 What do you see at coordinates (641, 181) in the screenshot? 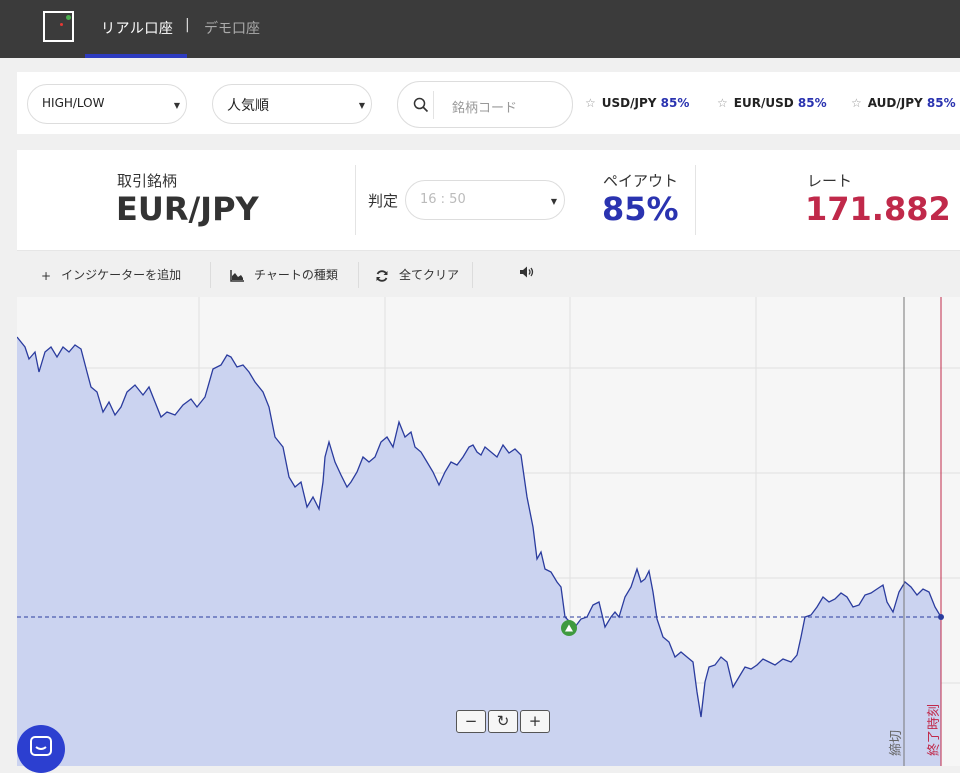
I see `payout-label: ペイアウト` at bounding box center [641, 181].